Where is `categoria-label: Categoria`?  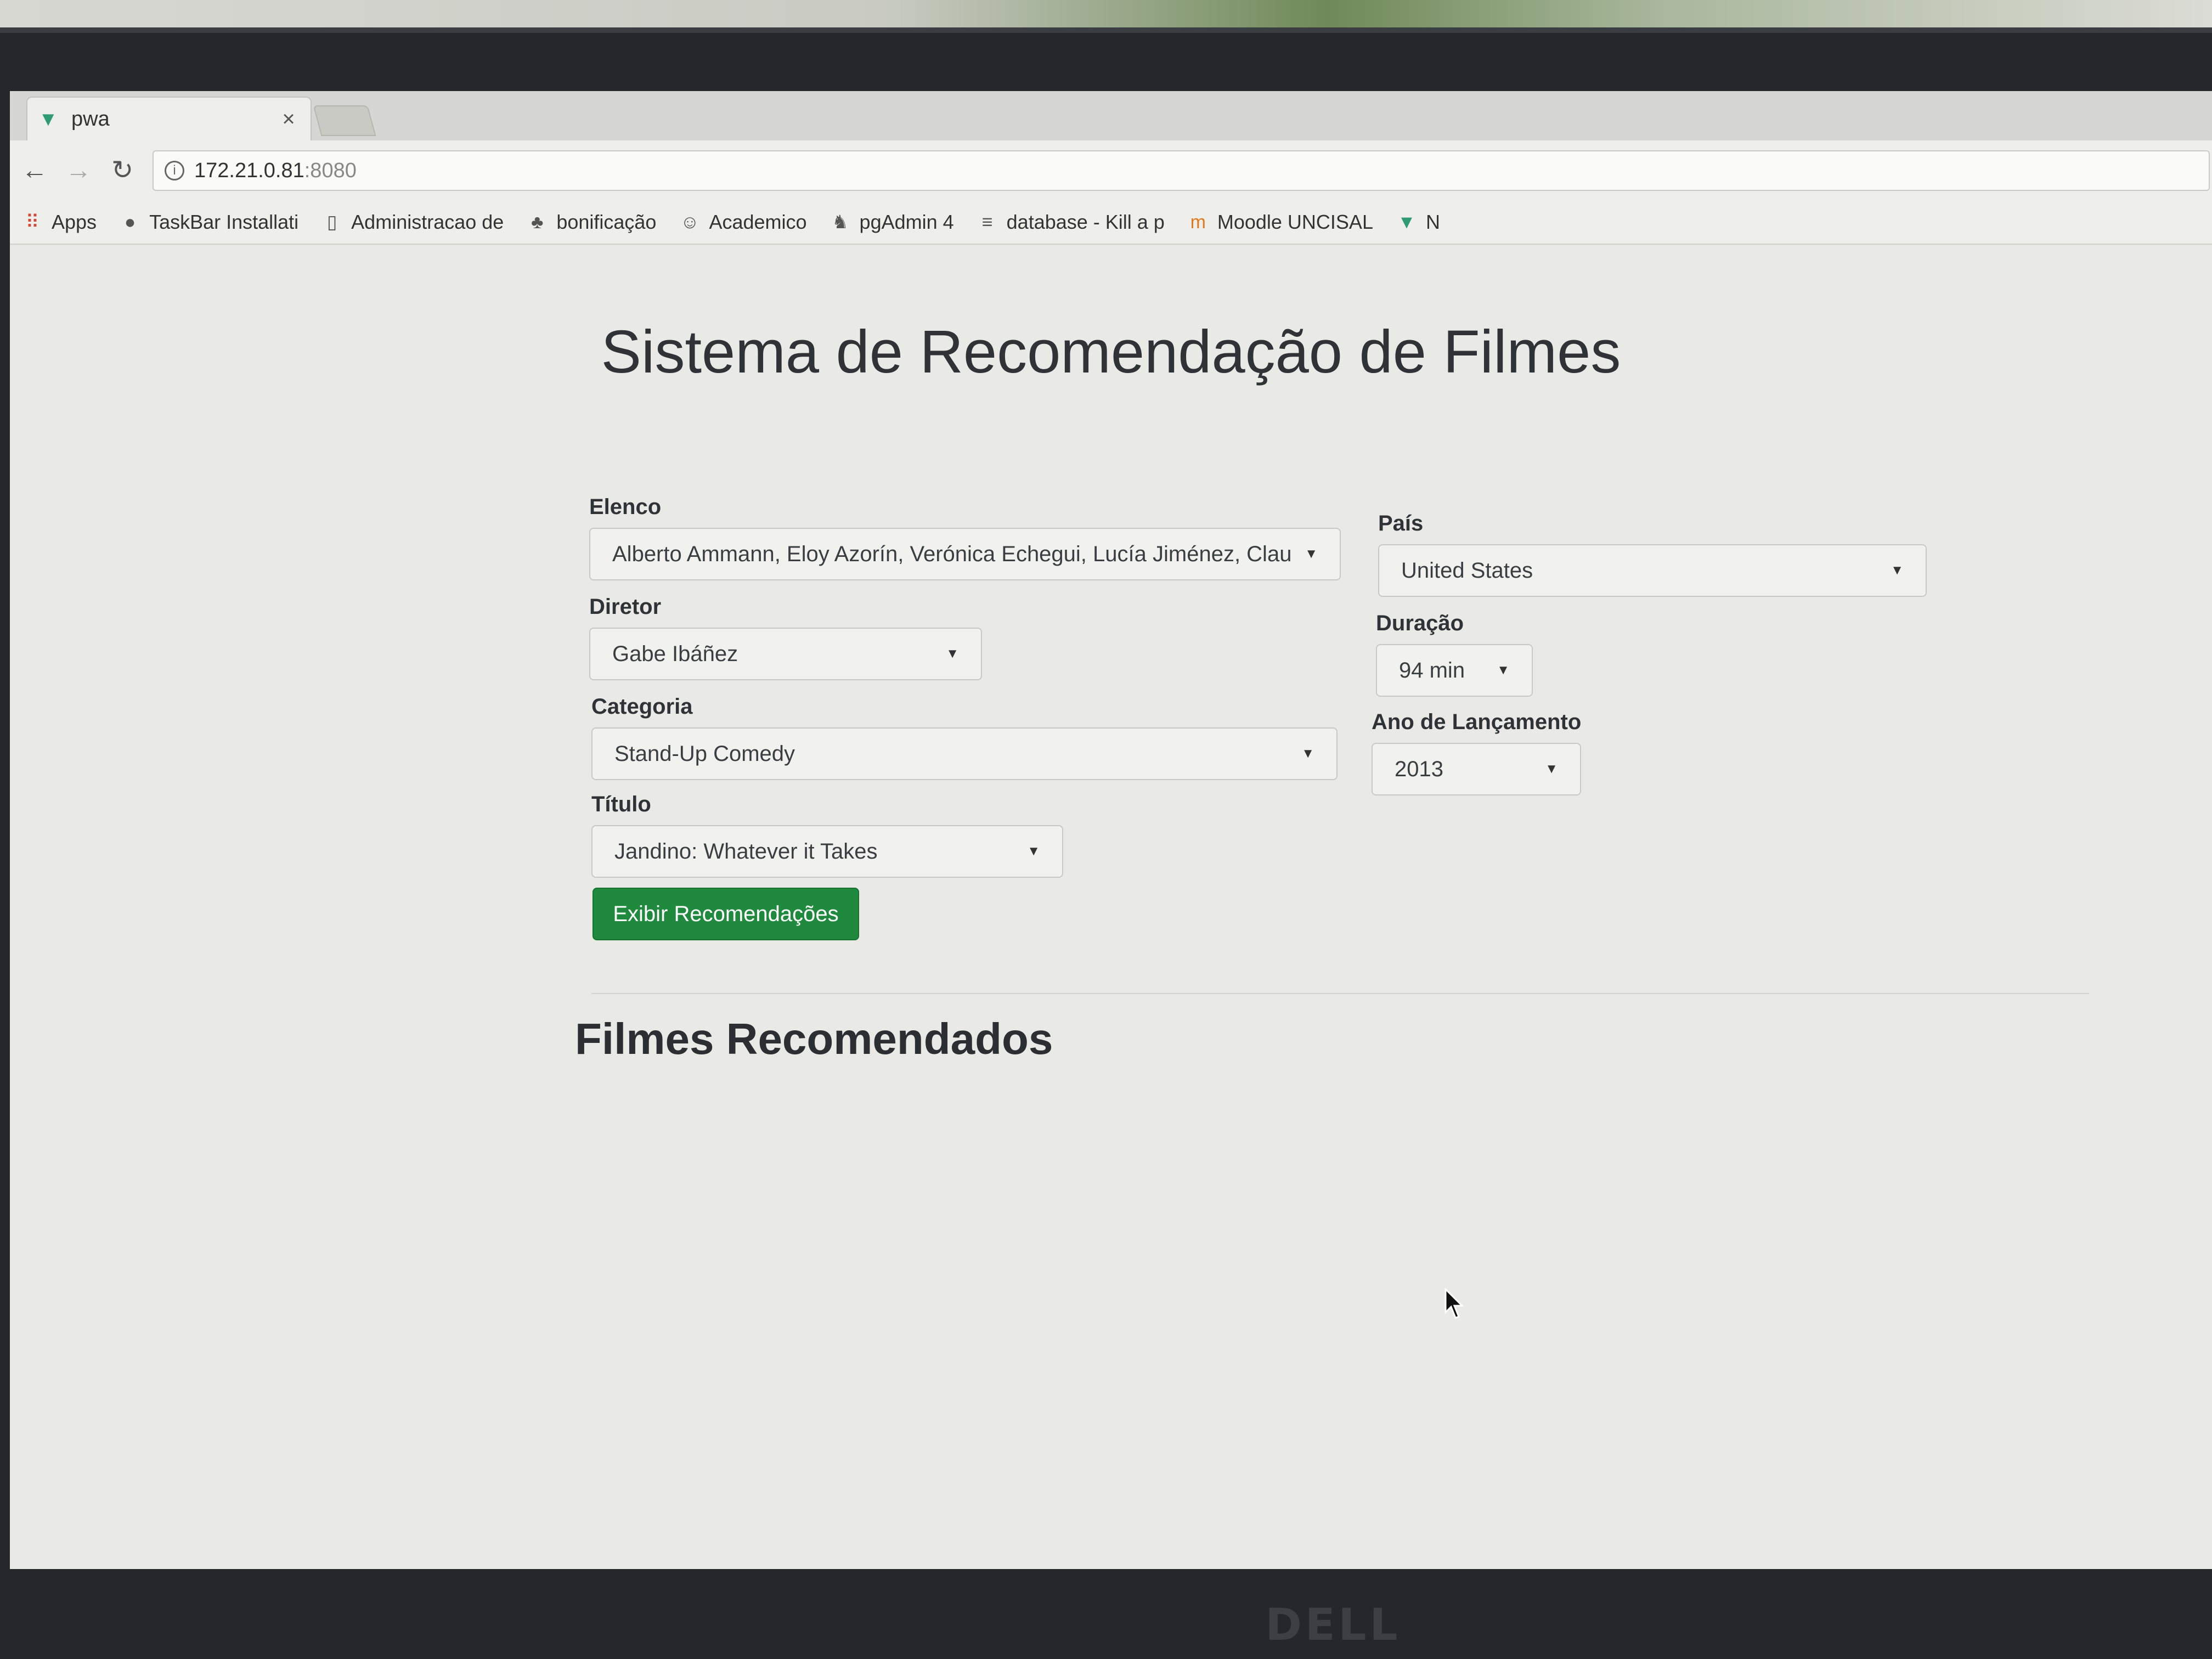
categoria-label: Categoria is located at coordinates (642, 707).